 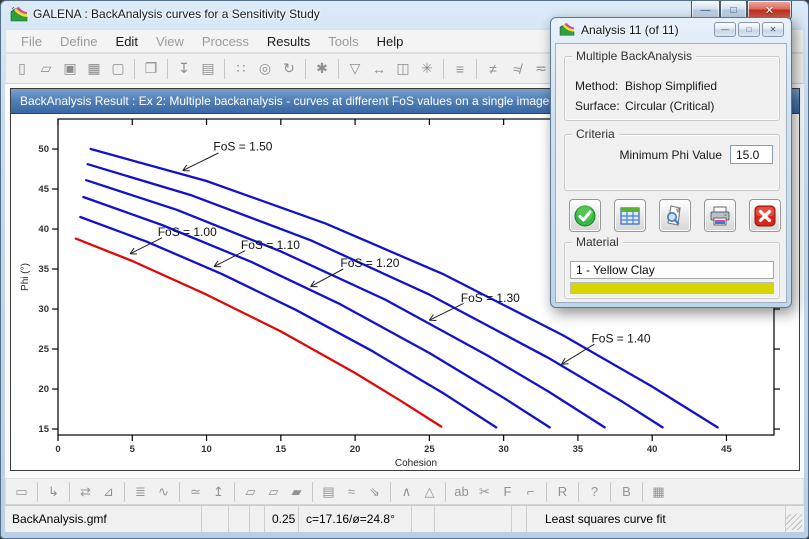 I want to click on menu-edit: Edit, so click(x=127, y=41).